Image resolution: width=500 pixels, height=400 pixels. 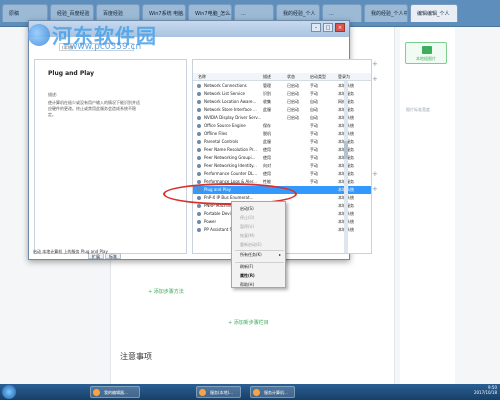 I want to click on list-scrollbar, so click(x=346, y=167).